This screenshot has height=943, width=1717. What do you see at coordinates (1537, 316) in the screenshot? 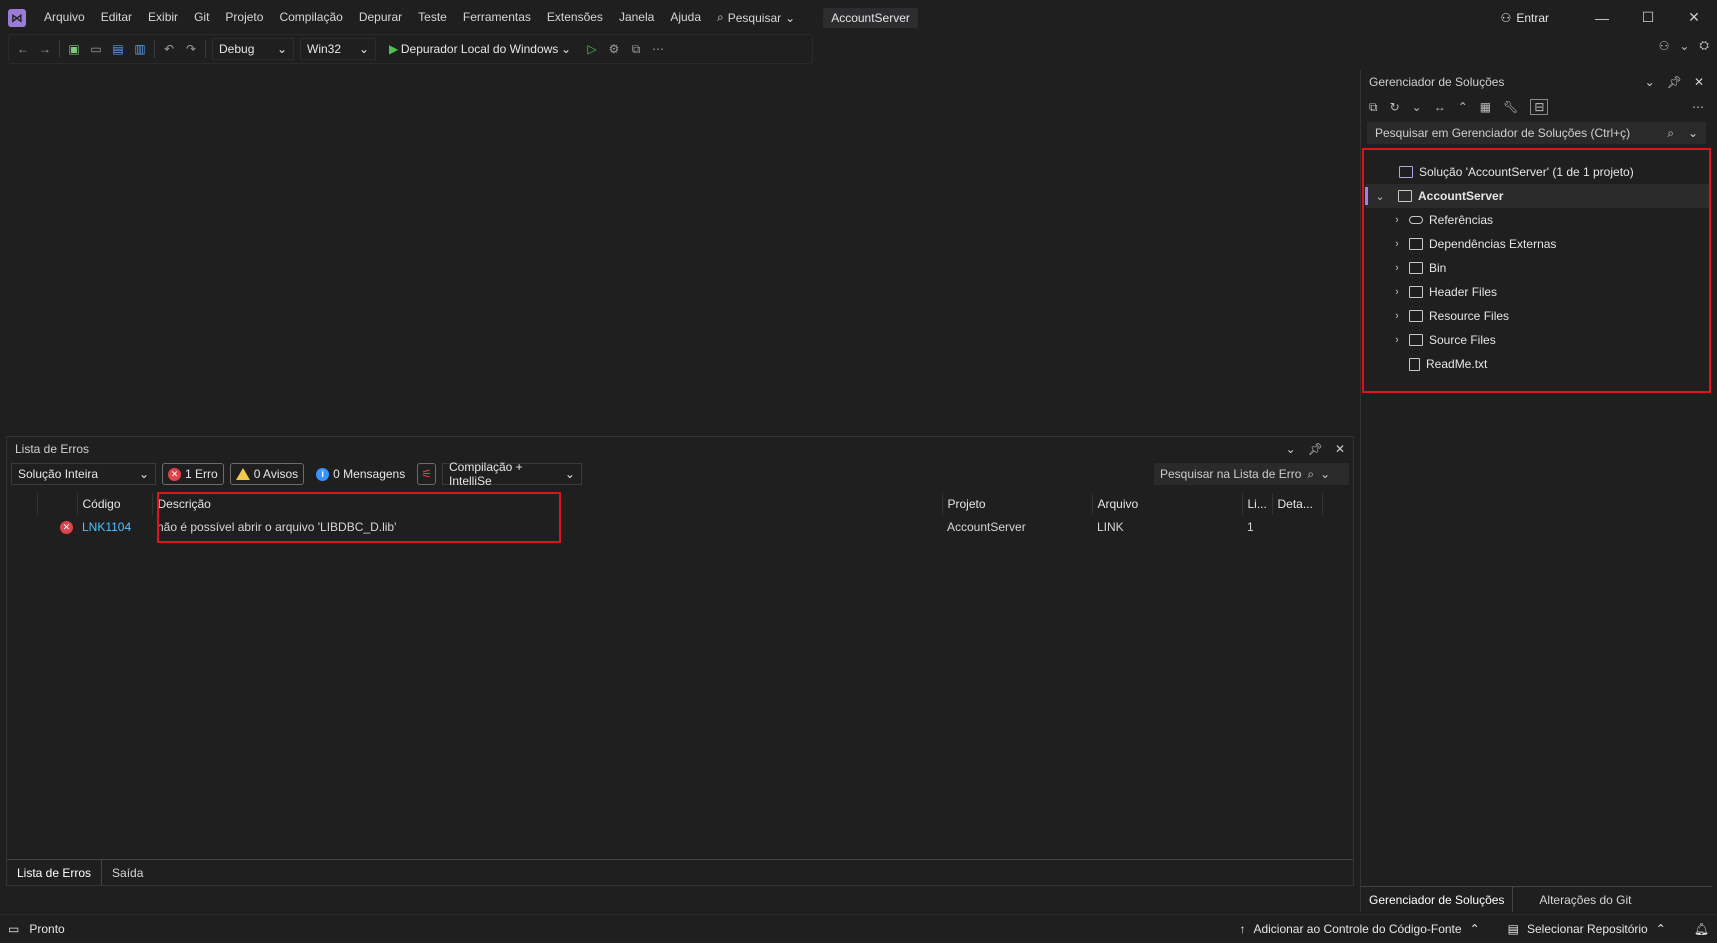
I see `tree-item-resource-files: › Resource Files` at bounding box center [1537, 316].